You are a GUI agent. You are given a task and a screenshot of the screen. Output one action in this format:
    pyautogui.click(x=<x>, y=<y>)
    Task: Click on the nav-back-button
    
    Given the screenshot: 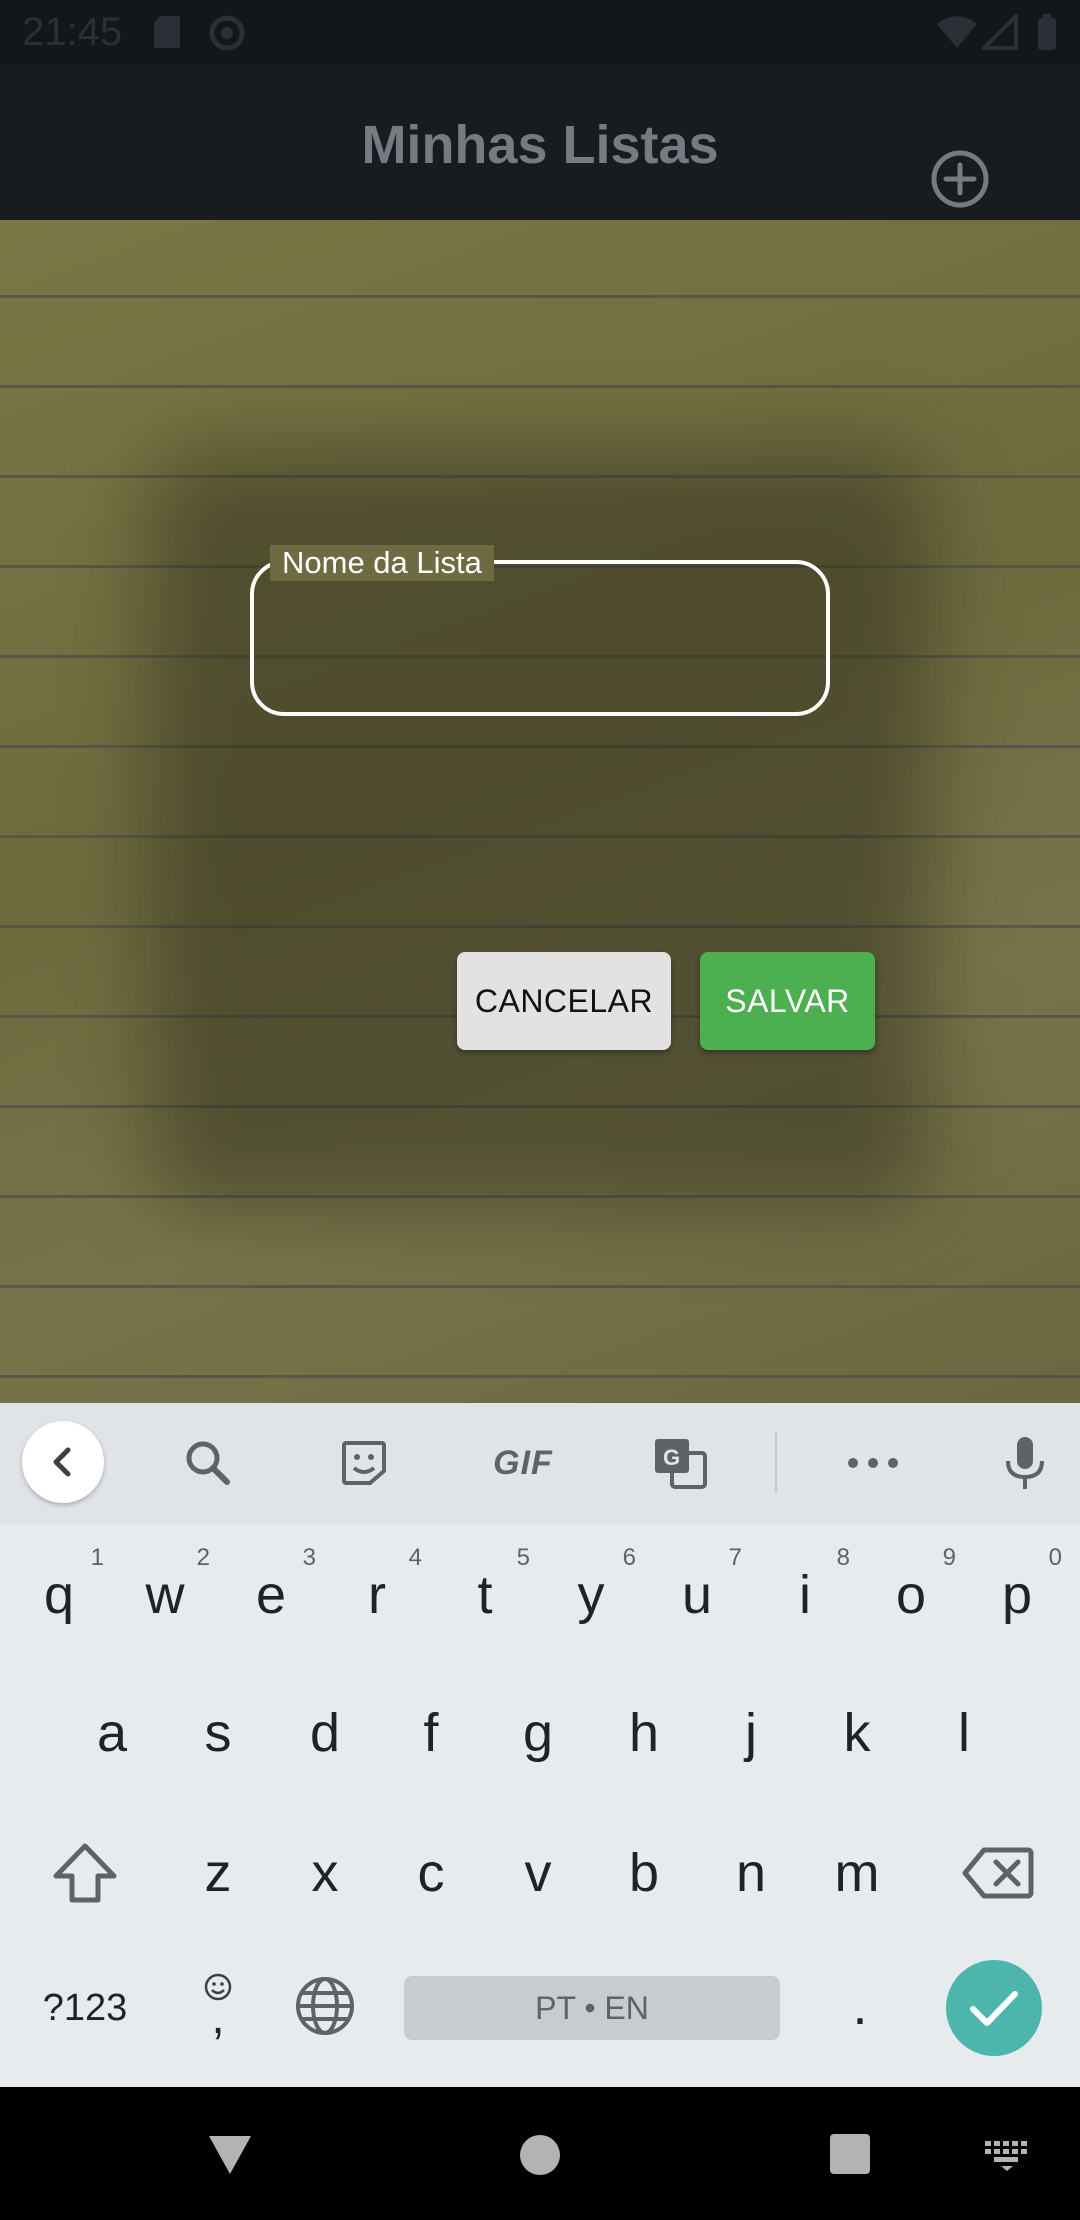 What is the action you would take?
    pyautogui.click(x=230, y=2156)
    